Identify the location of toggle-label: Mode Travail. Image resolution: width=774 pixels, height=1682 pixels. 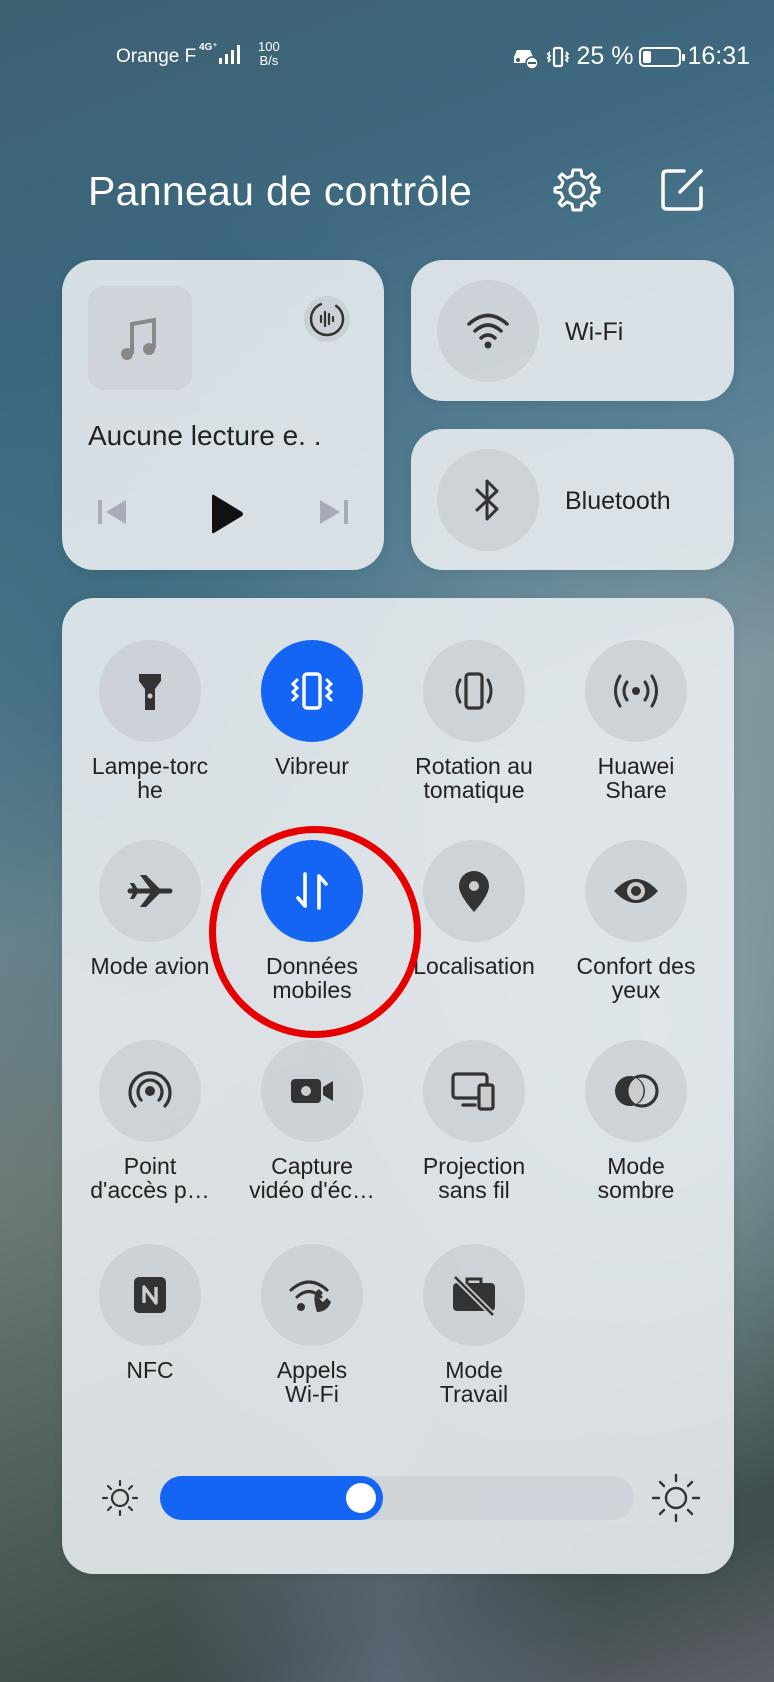
(474, 1382).